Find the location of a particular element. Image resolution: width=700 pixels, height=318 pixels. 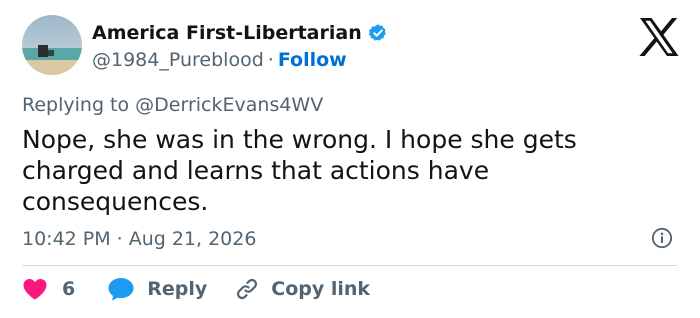

like-count: 6 is located at coordinates (69, 289).